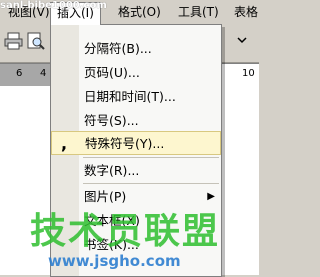 This screenshot has height=277, width=320. Describe the element at coordinates (246, 12) in the screenshot. I see `menu-table: 表格` at that location.